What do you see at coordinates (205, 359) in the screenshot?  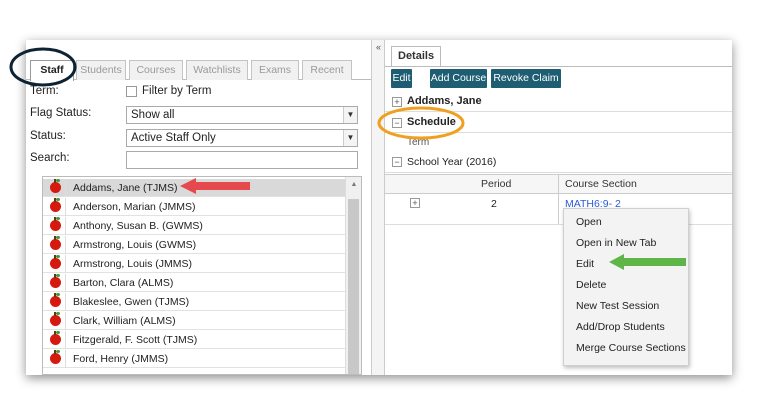 I see `staff-name: Ford, Henry (JMMS)` at bounding box center [205, 359].